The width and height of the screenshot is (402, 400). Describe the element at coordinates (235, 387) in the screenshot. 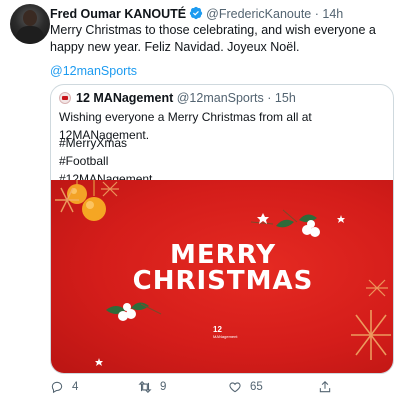

I see `like-icon` at that location.